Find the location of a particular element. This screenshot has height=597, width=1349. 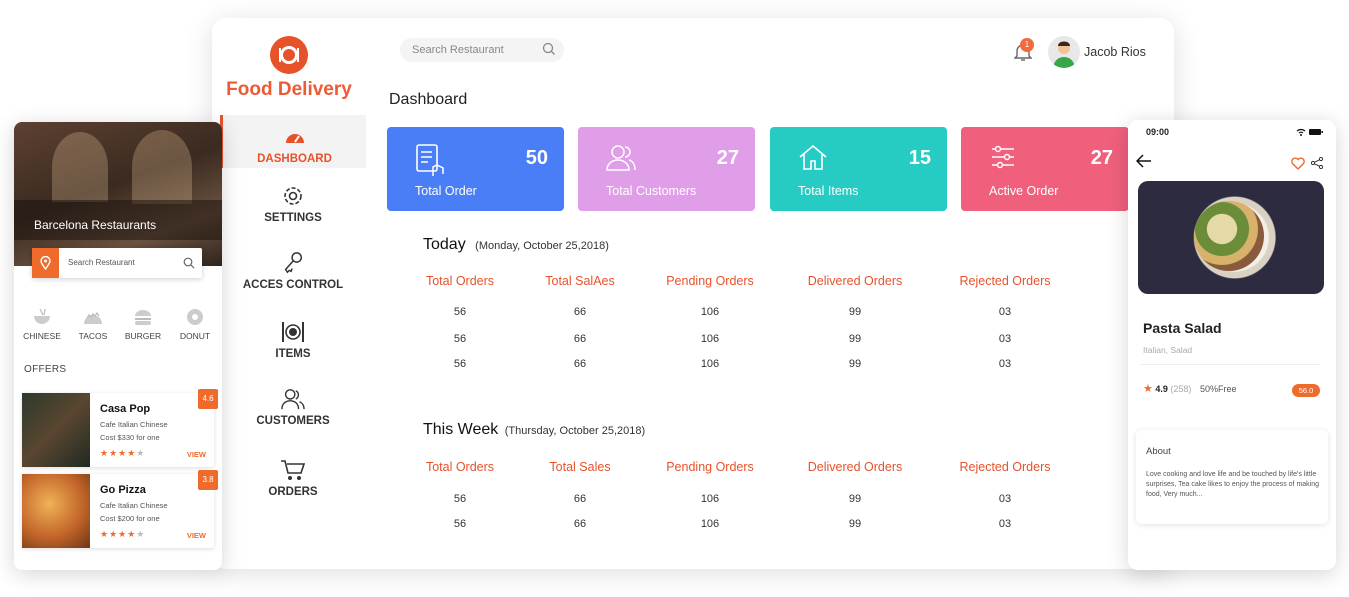

stat-label: Total Order is located at coordinates (446, 191).